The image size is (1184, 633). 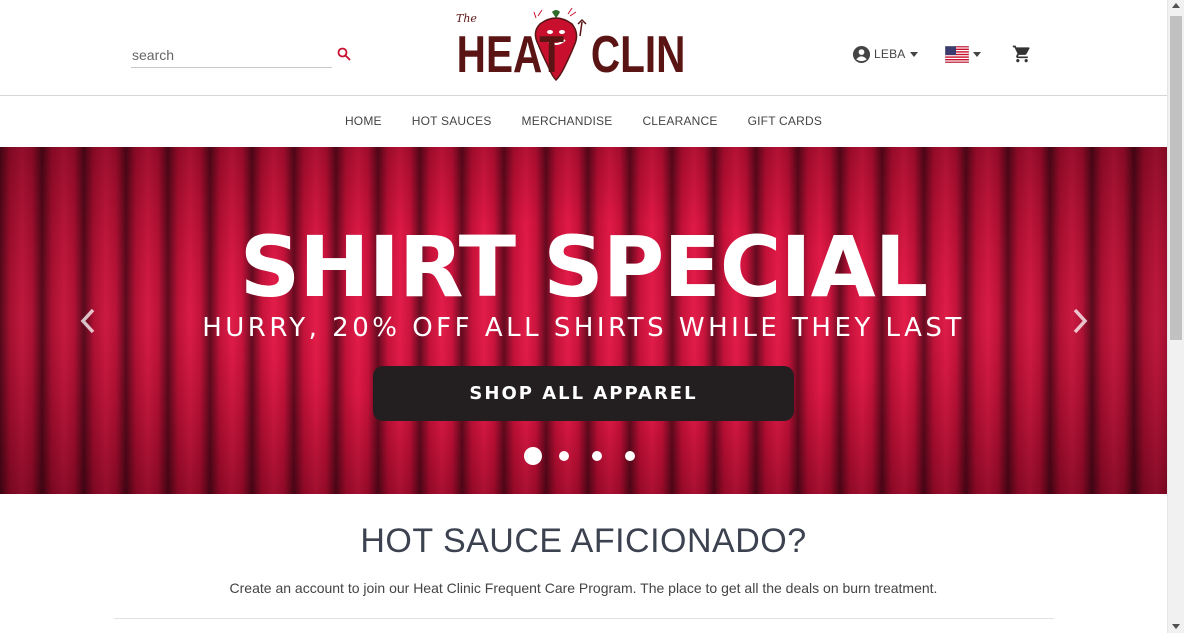 What do you see at coordinates (1176, 626) in the screenshot?
I see `scroll-down-icon` at bounding box center [1176, 626].